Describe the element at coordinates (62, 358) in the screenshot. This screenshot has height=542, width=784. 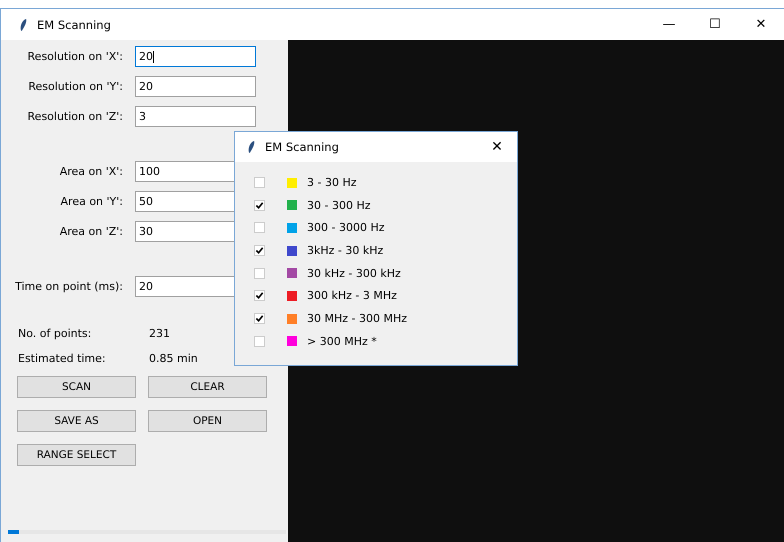
I see `info-label: Estimated time:` at that location.